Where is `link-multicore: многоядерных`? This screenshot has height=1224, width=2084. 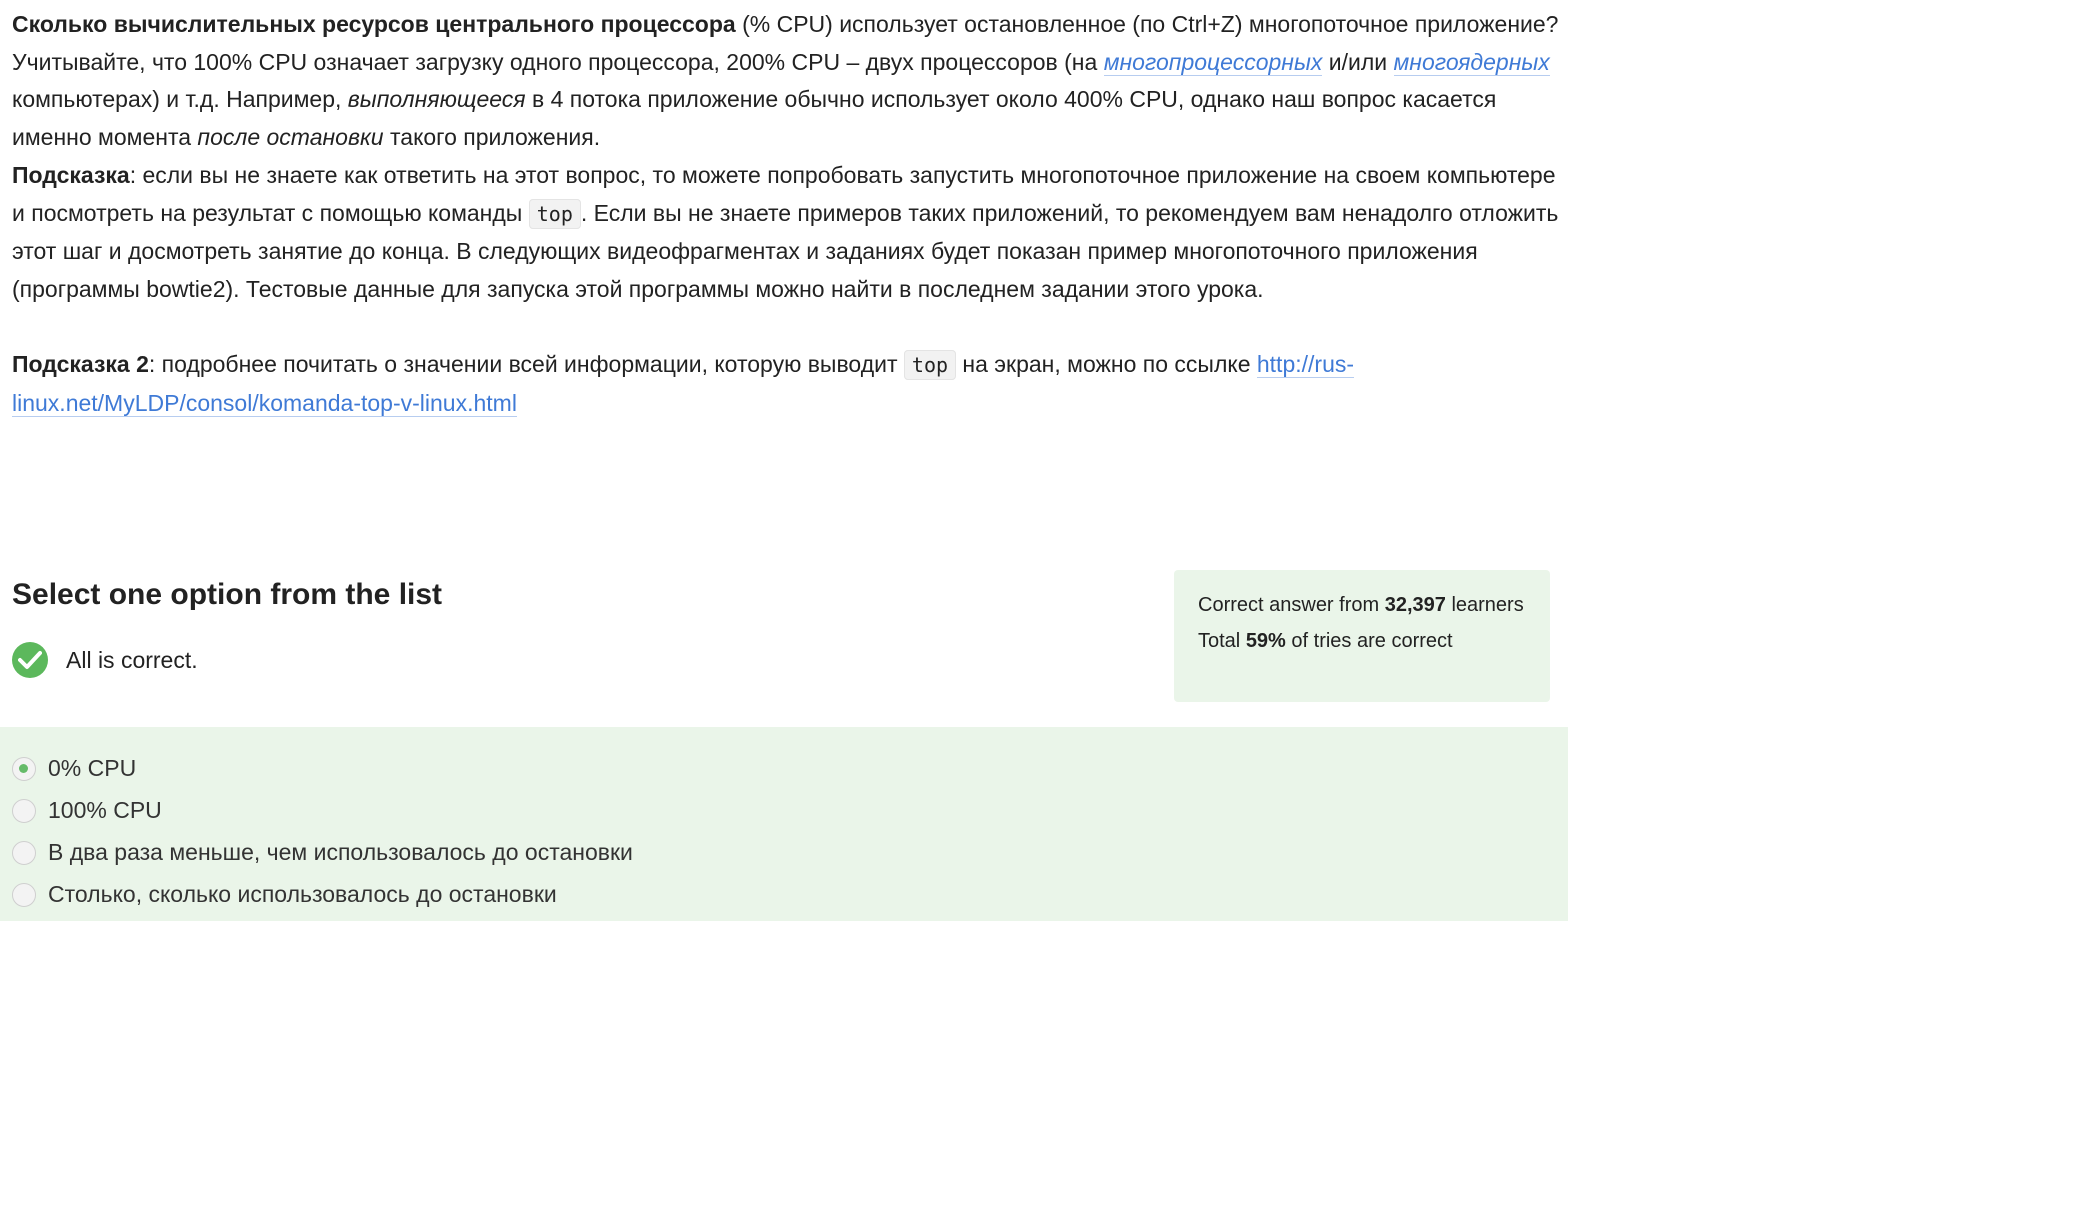
link-multicore: многоядерных is located at coordinates (1471, 62).